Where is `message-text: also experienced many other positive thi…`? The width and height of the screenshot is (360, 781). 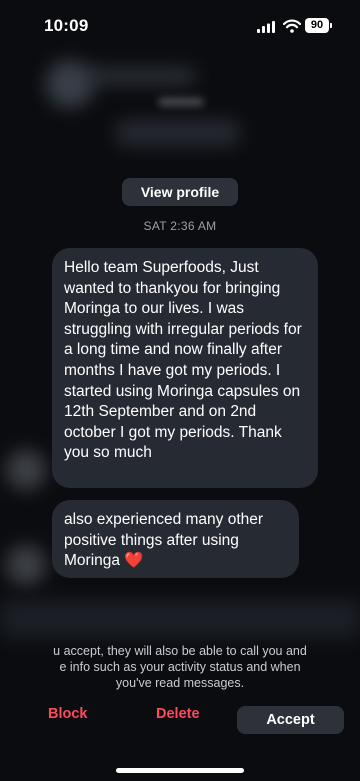
message-text: also experienced many other positive thi… is located at coordinates (164, 540).